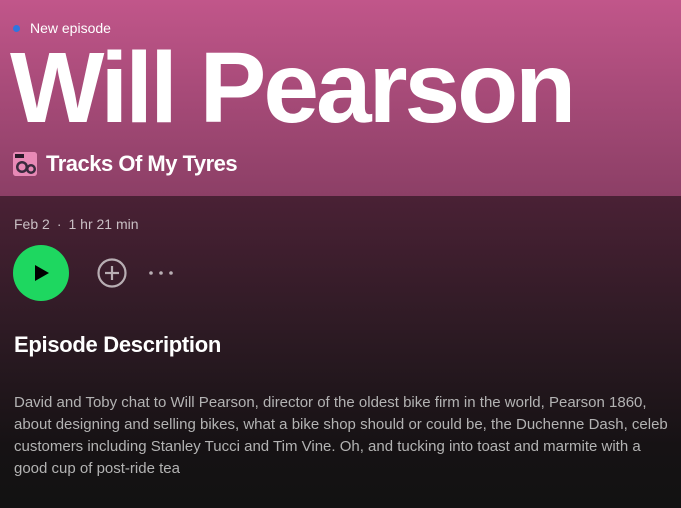 The height and width of the screenshot is (508, 681). I want to click on episode-meta: Feb 2 · 1 hr 21 min, so click(76, 224).